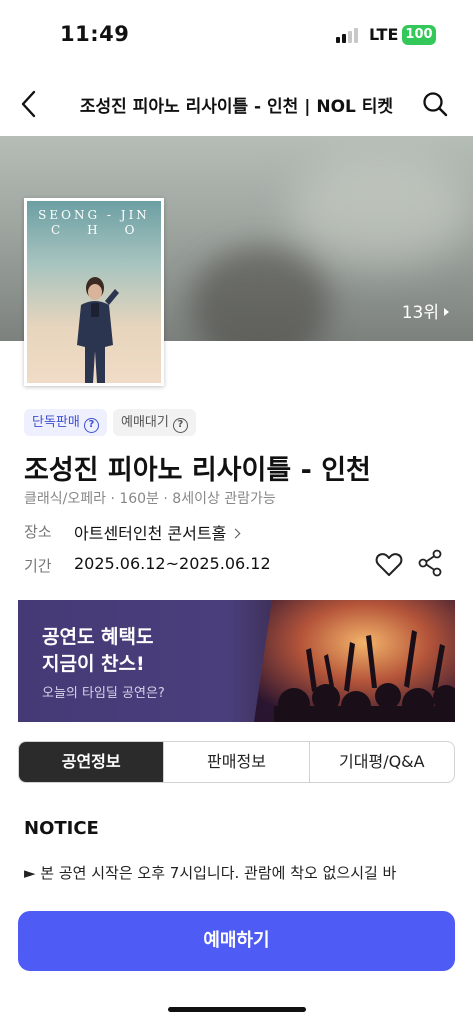  What do you see at coordinates (61, 828) in the screenshot?
I see `notice-title: NOTICE` at bounding box center [61, 828].